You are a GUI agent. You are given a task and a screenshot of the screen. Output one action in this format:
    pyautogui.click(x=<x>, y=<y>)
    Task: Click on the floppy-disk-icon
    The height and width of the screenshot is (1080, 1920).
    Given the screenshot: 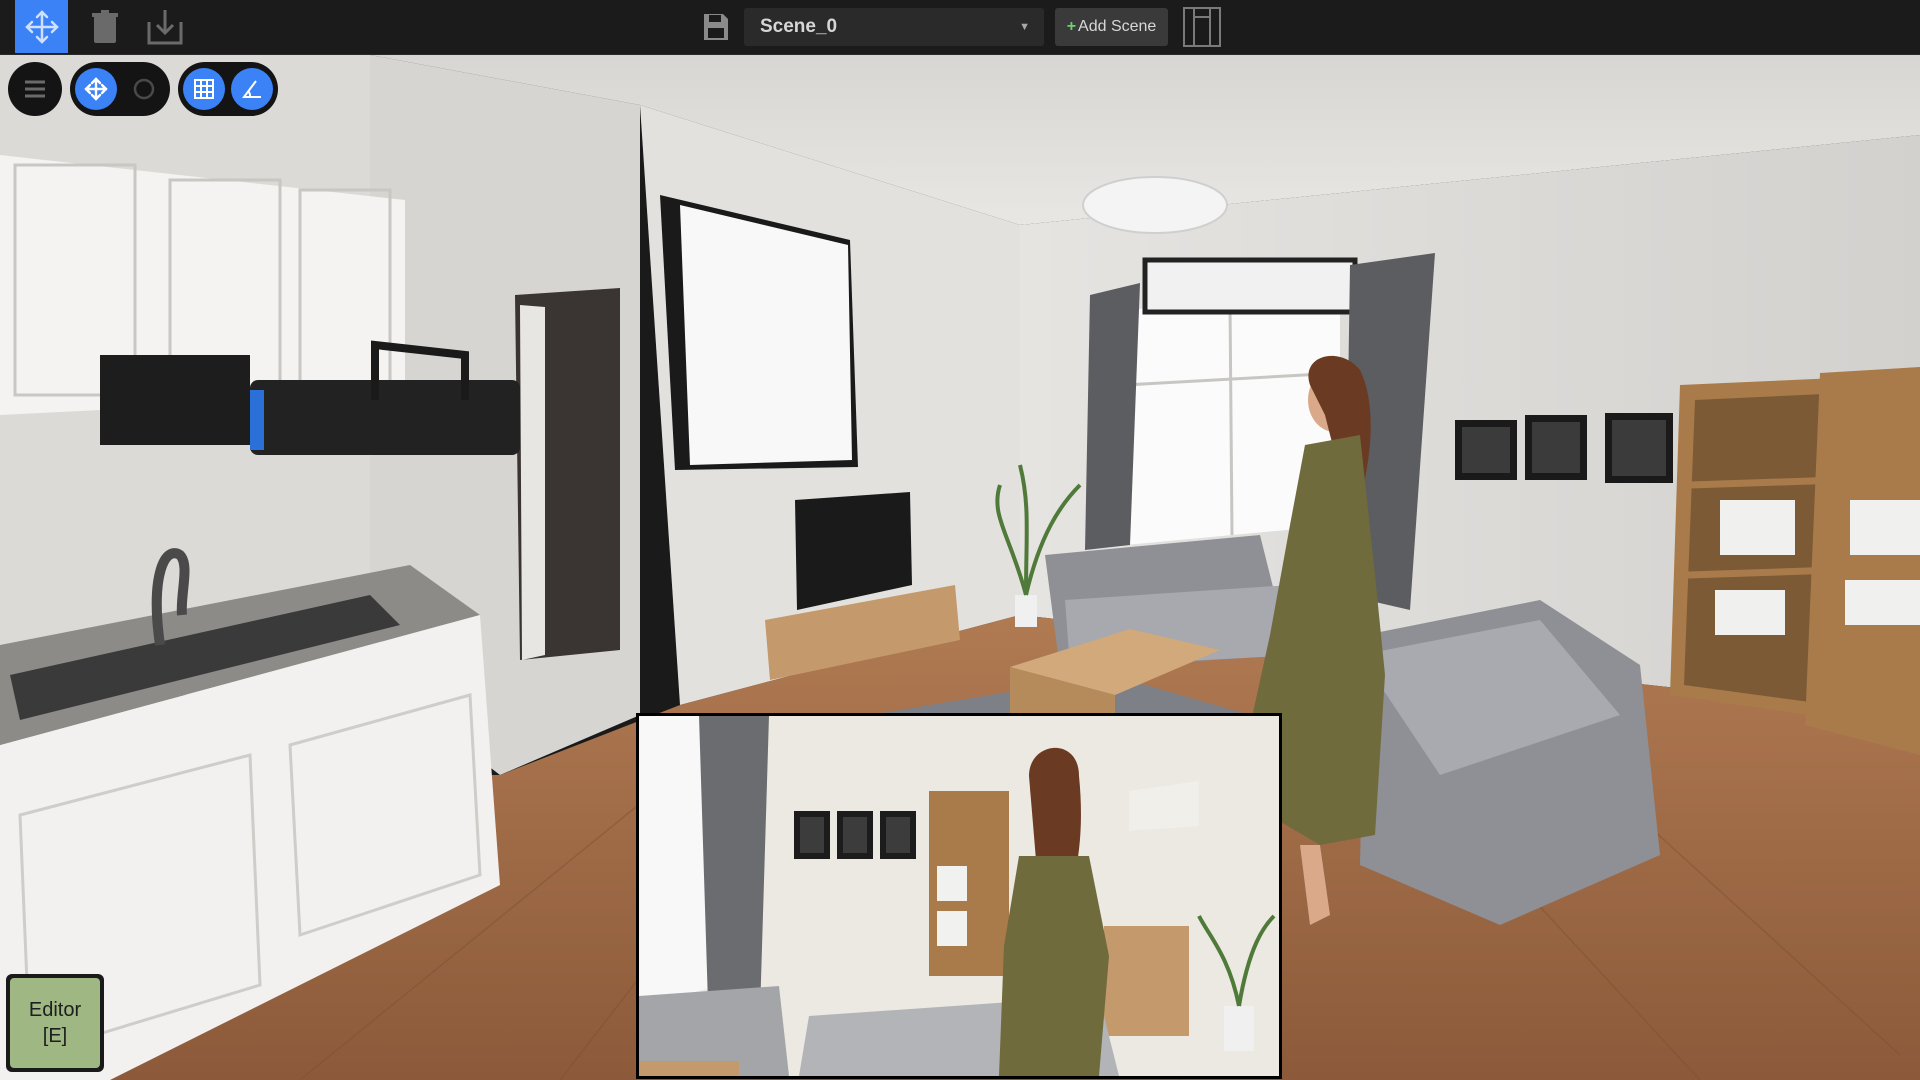 What is the action you would take?
    pyautogui.click(x=716, y=27)
    